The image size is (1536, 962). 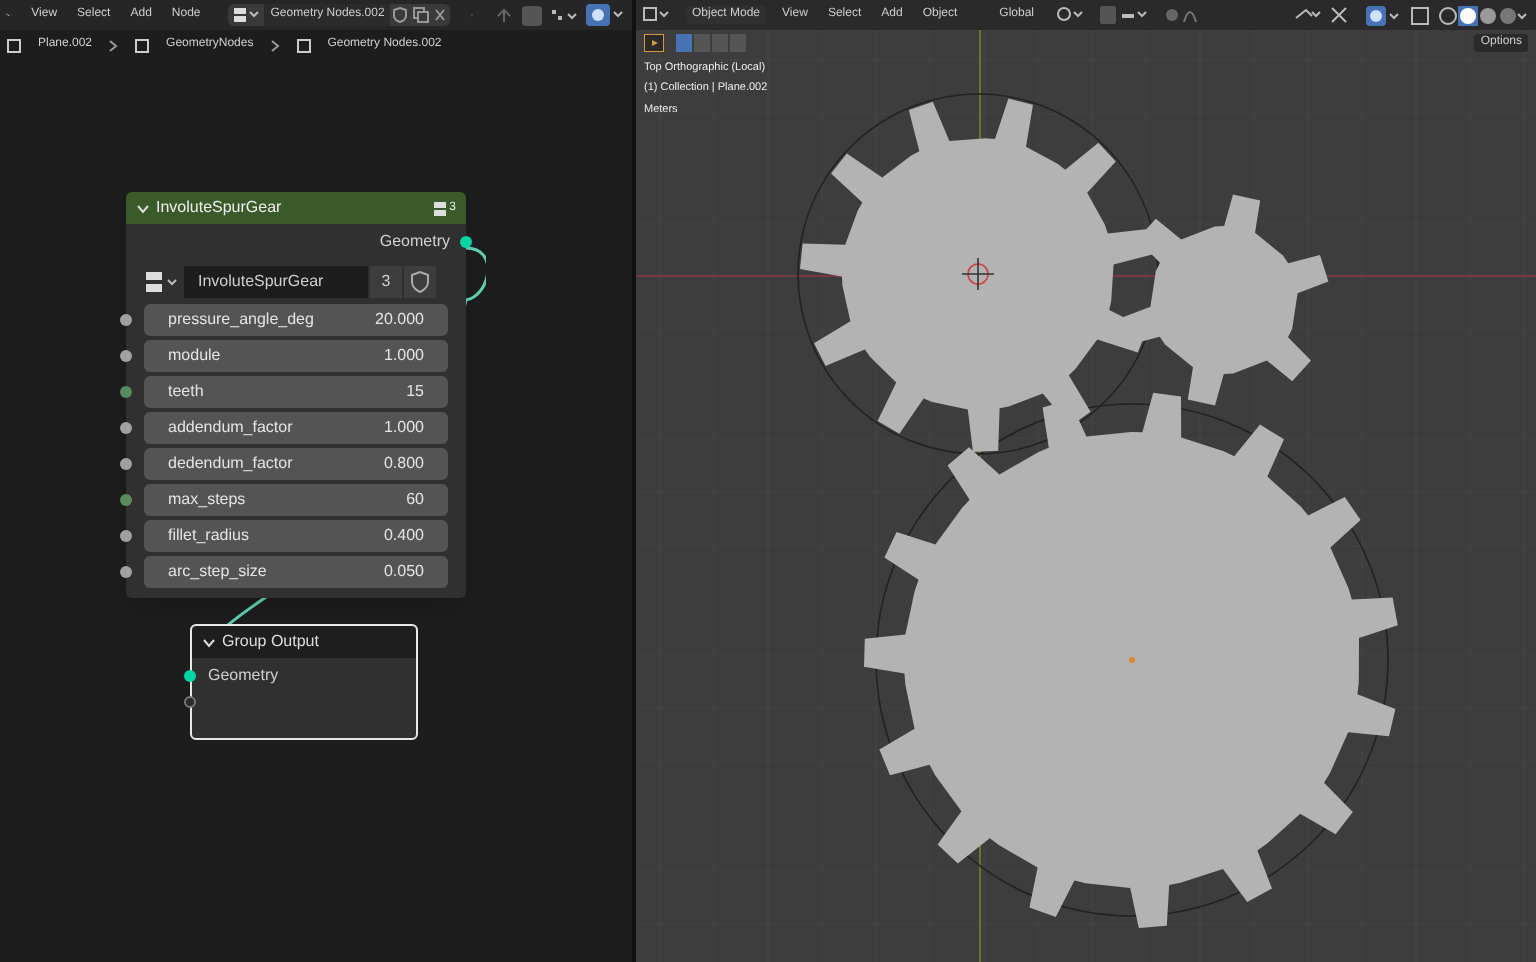 I want to click on xray-icon, so click(x=1420, y=15).